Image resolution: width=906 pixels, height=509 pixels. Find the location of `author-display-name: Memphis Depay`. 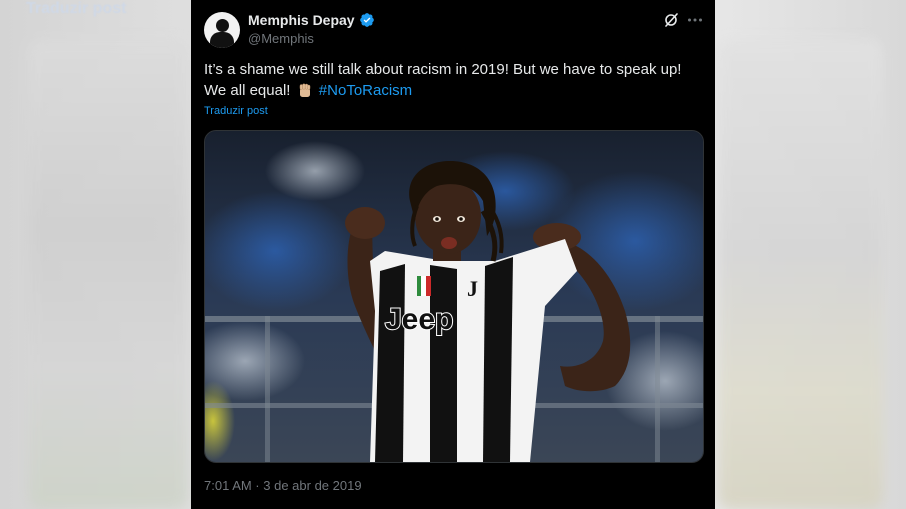

author-display-name: Memphis Depay is located at coordinates (301, 20).